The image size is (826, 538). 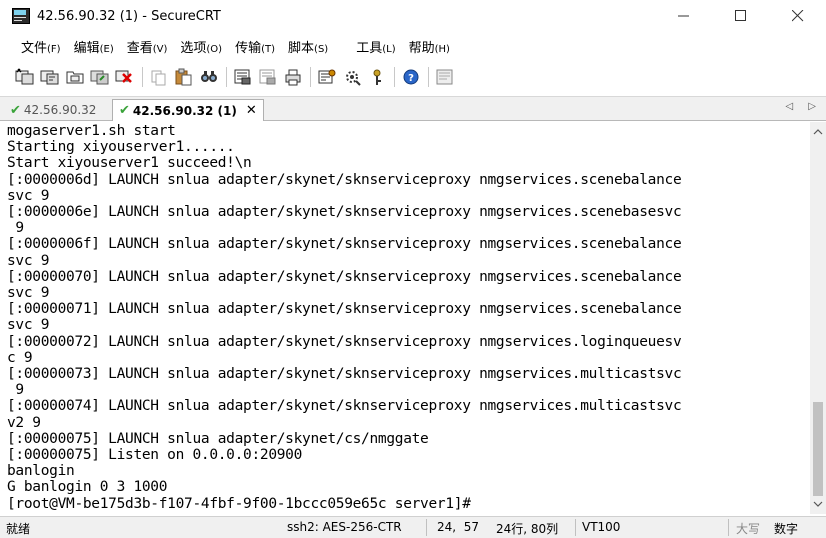 What do you see at coordinates (818, 449) in the screenshot?
I see `scrollbar-thumb` at bounding box center [818, 449].